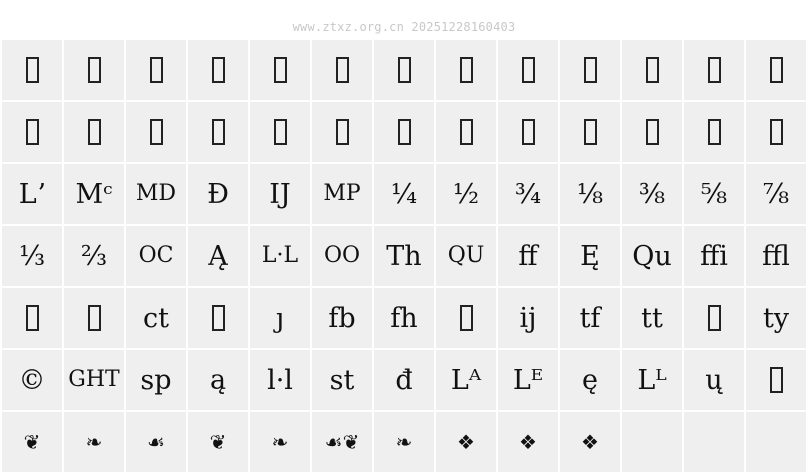 The image size is (808, 476). What do you see at coordinates (652, 256) in the screenshot?
I see `glyph-cell: Qu` at bounding box center [652, 256].